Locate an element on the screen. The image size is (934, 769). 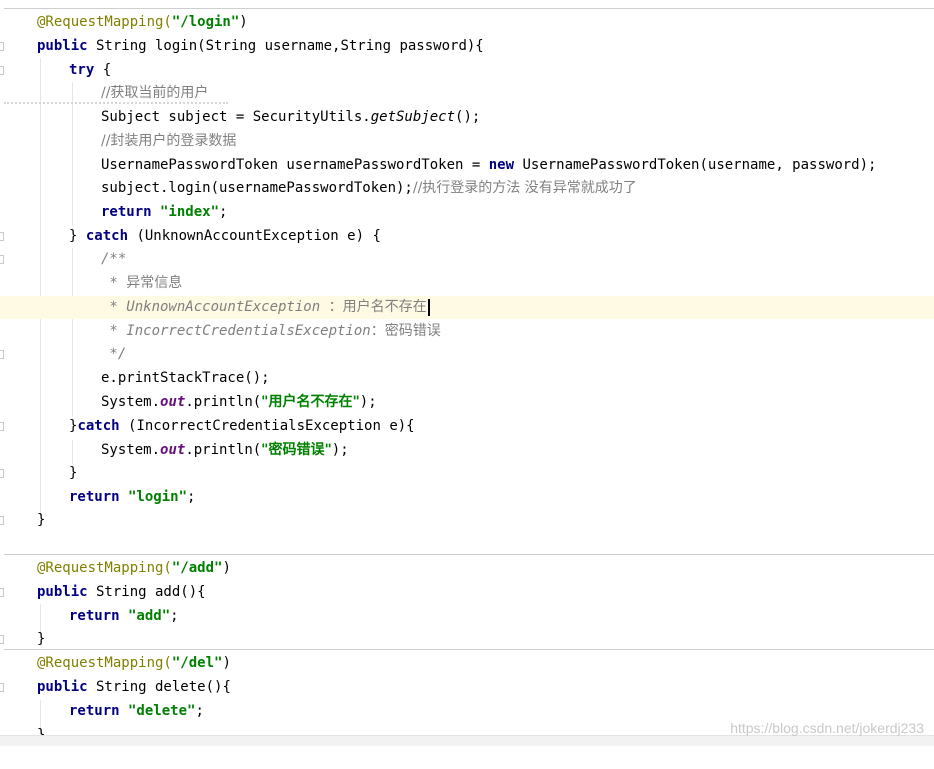
keyword: catch is located at coordinates (98, 426).